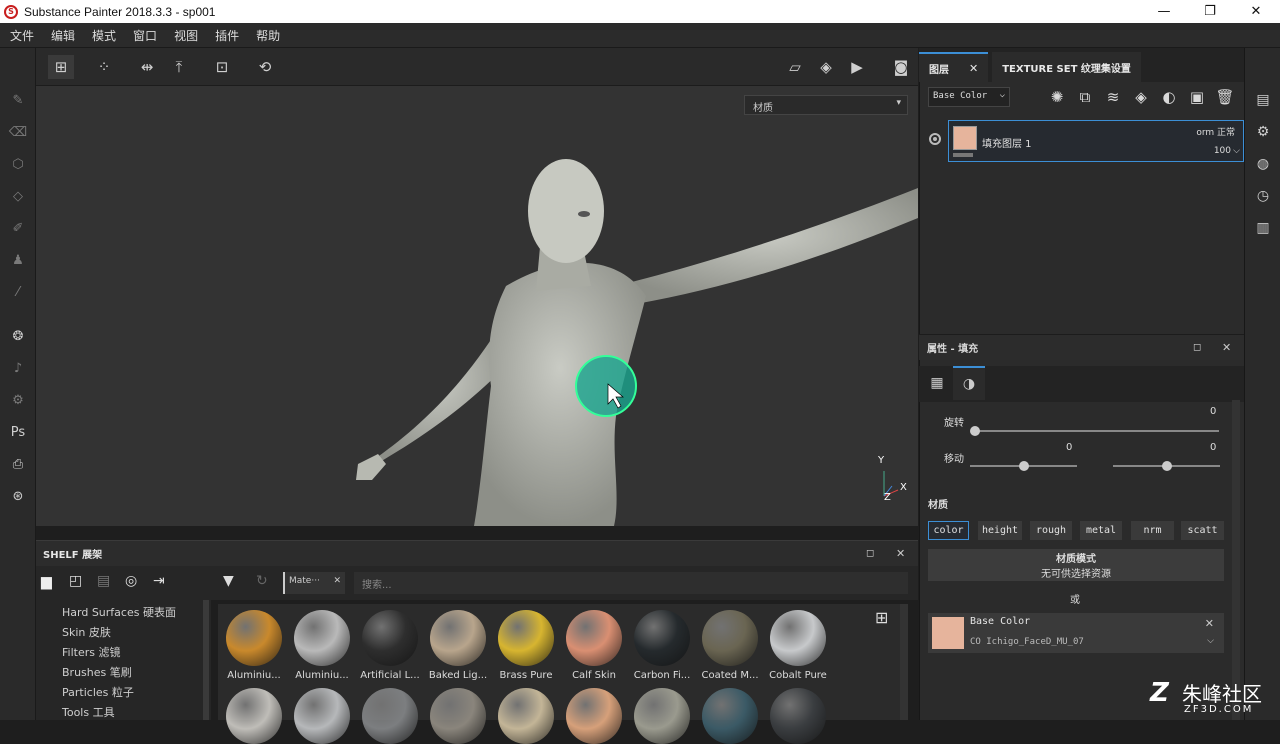 Image resolution: width=1280 pixels, height=744 pixels. Describe the element at coordinates (973, 68) in the screenshot. I see `tab-layers-close-icon: ✕` at that location.